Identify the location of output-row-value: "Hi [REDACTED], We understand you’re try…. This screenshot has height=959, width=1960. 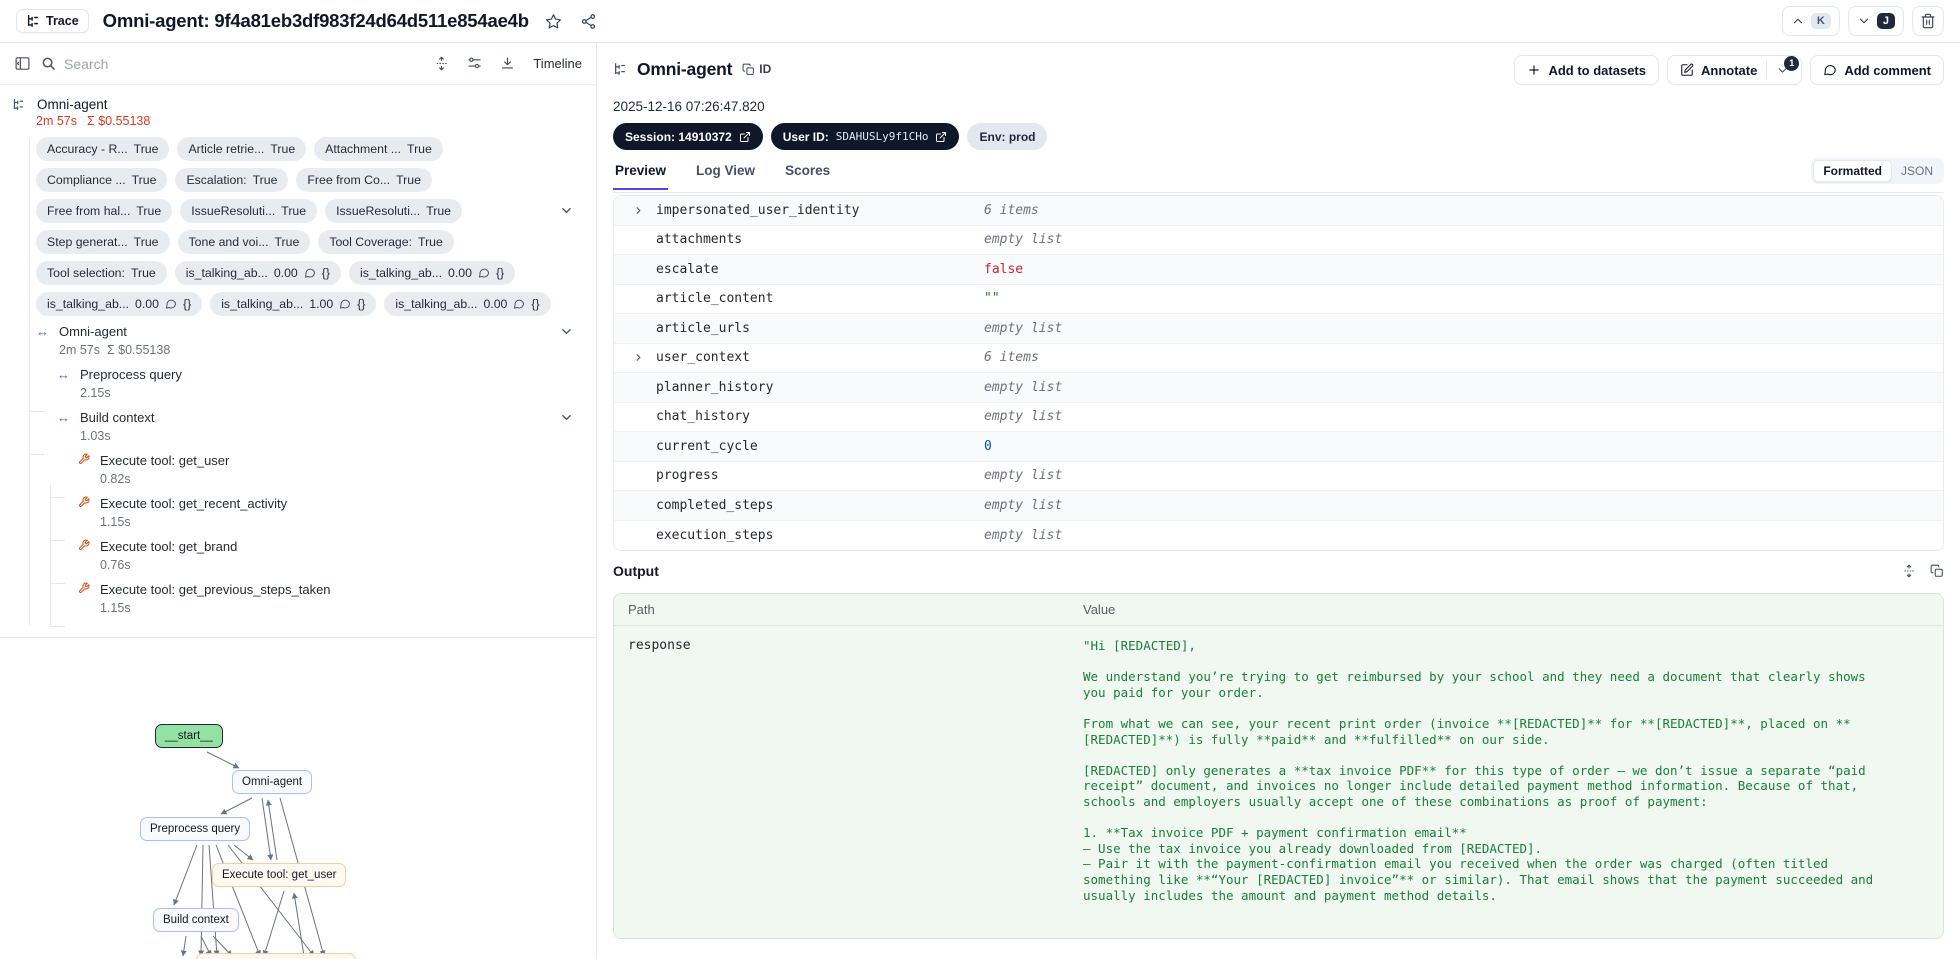
(1478, 770).